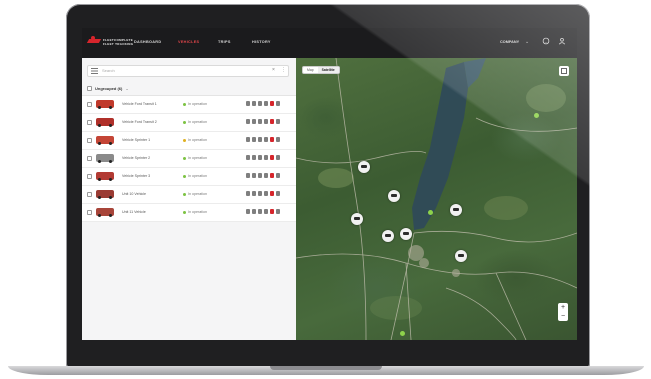 The width and height of the screenshot is (651, 379). I want to click on list-item: Vehicle Sprinter 2 In operation, so click(189, 159).